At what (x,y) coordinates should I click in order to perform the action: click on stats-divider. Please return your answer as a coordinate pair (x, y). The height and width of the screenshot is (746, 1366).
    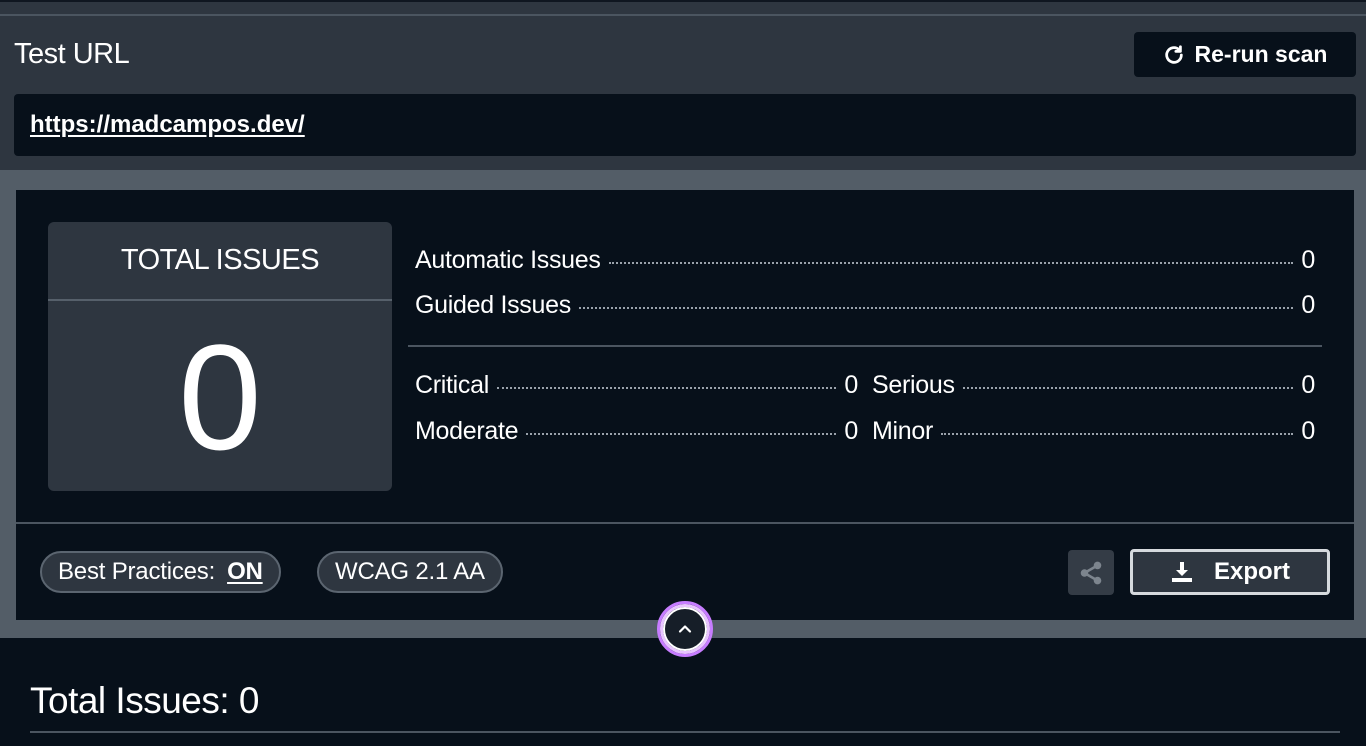
    Looking at the image, I should click on (865, 346).